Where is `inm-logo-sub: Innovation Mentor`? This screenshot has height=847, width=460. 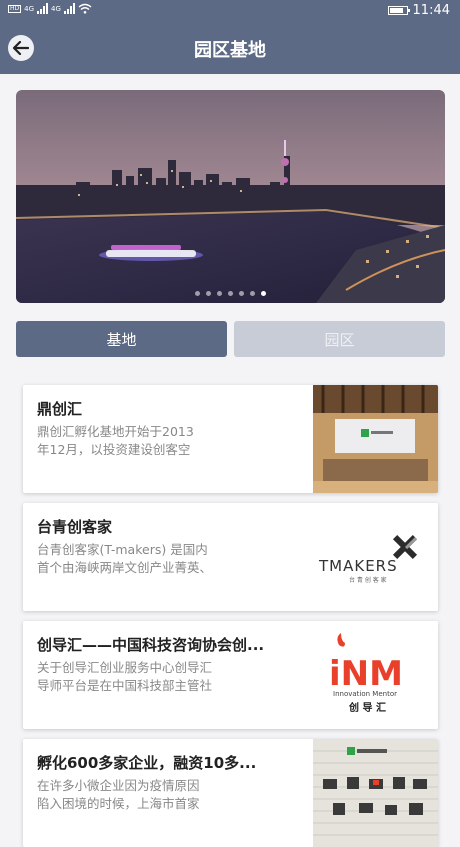
inm-logo-sub: Innovation Mentor is located at coordinates (365, 694).